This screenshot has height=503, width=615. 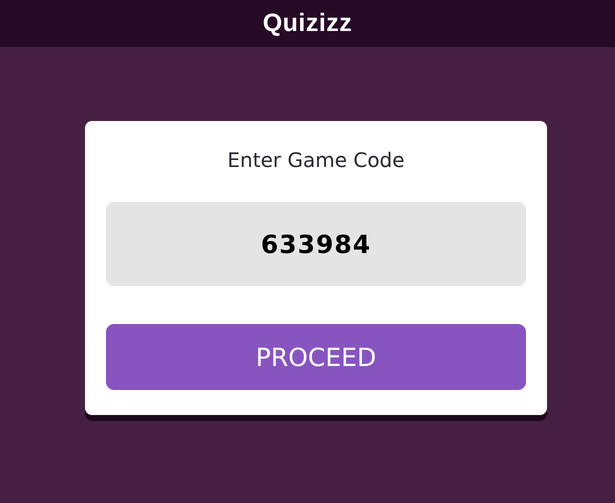 I want to click on game-code-field: 633984, so click(x=316, y=244).